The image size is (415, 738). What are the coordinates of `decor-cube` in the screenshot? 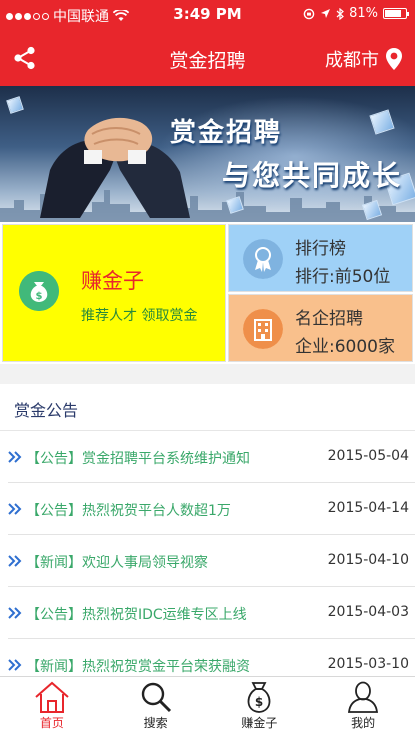 It's located at (15, 105).